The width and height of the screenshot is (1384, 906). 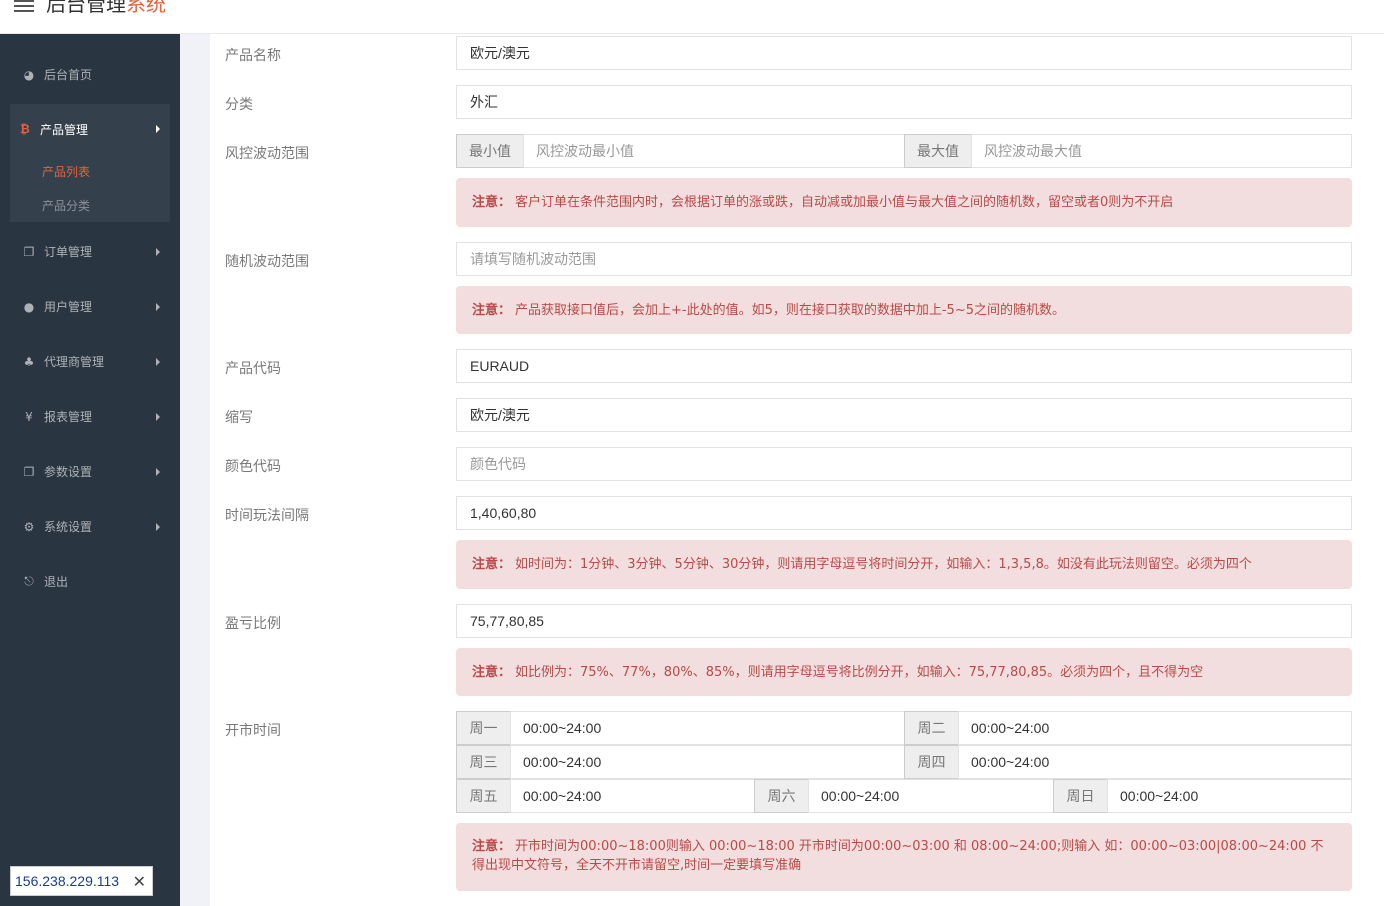 I want to click on ip-badge: 156.238.229.113 ✕, so click(x=81, y=881).